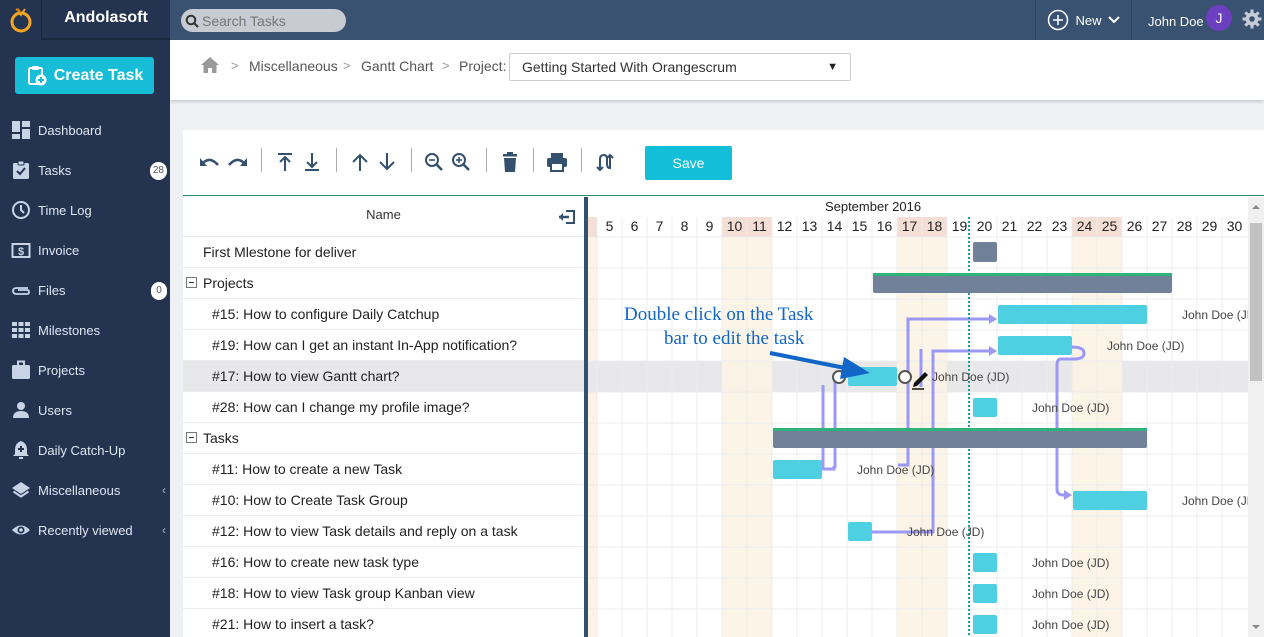 This screenshot has width=1264, height=637. What do you see at coordinates (21, 20) in the screenshot?
I see `logo` at bounding box center [21, 20].